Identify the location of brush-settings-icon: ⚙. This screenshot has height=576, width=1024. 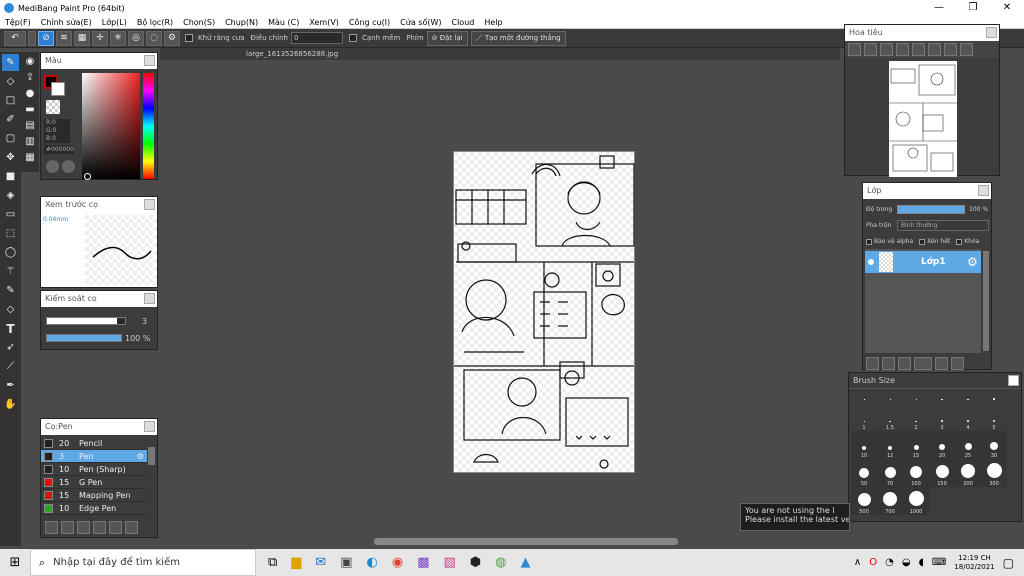
(140, 456).